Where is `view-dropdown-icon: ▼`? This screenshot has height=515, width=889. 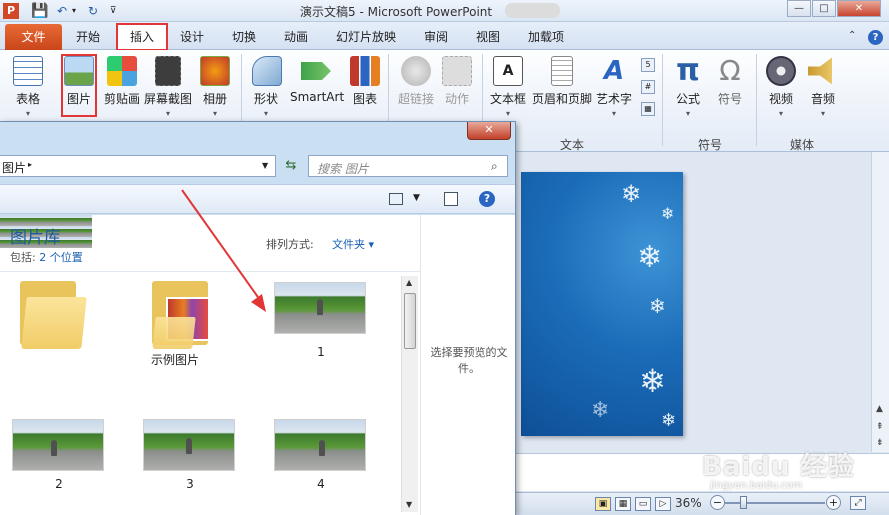 view-dropdown-icon: ▼ is located at coordinates (416, 198).